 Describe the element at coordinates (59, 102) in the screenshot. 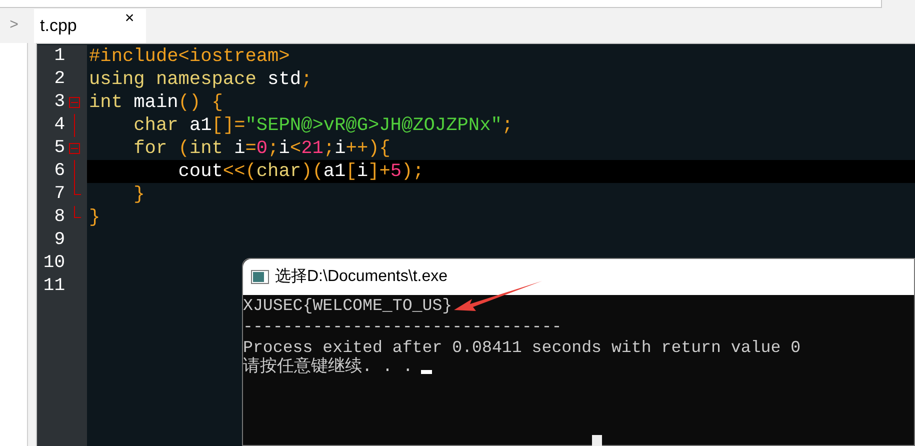

I see `line-number: 3` at that location.